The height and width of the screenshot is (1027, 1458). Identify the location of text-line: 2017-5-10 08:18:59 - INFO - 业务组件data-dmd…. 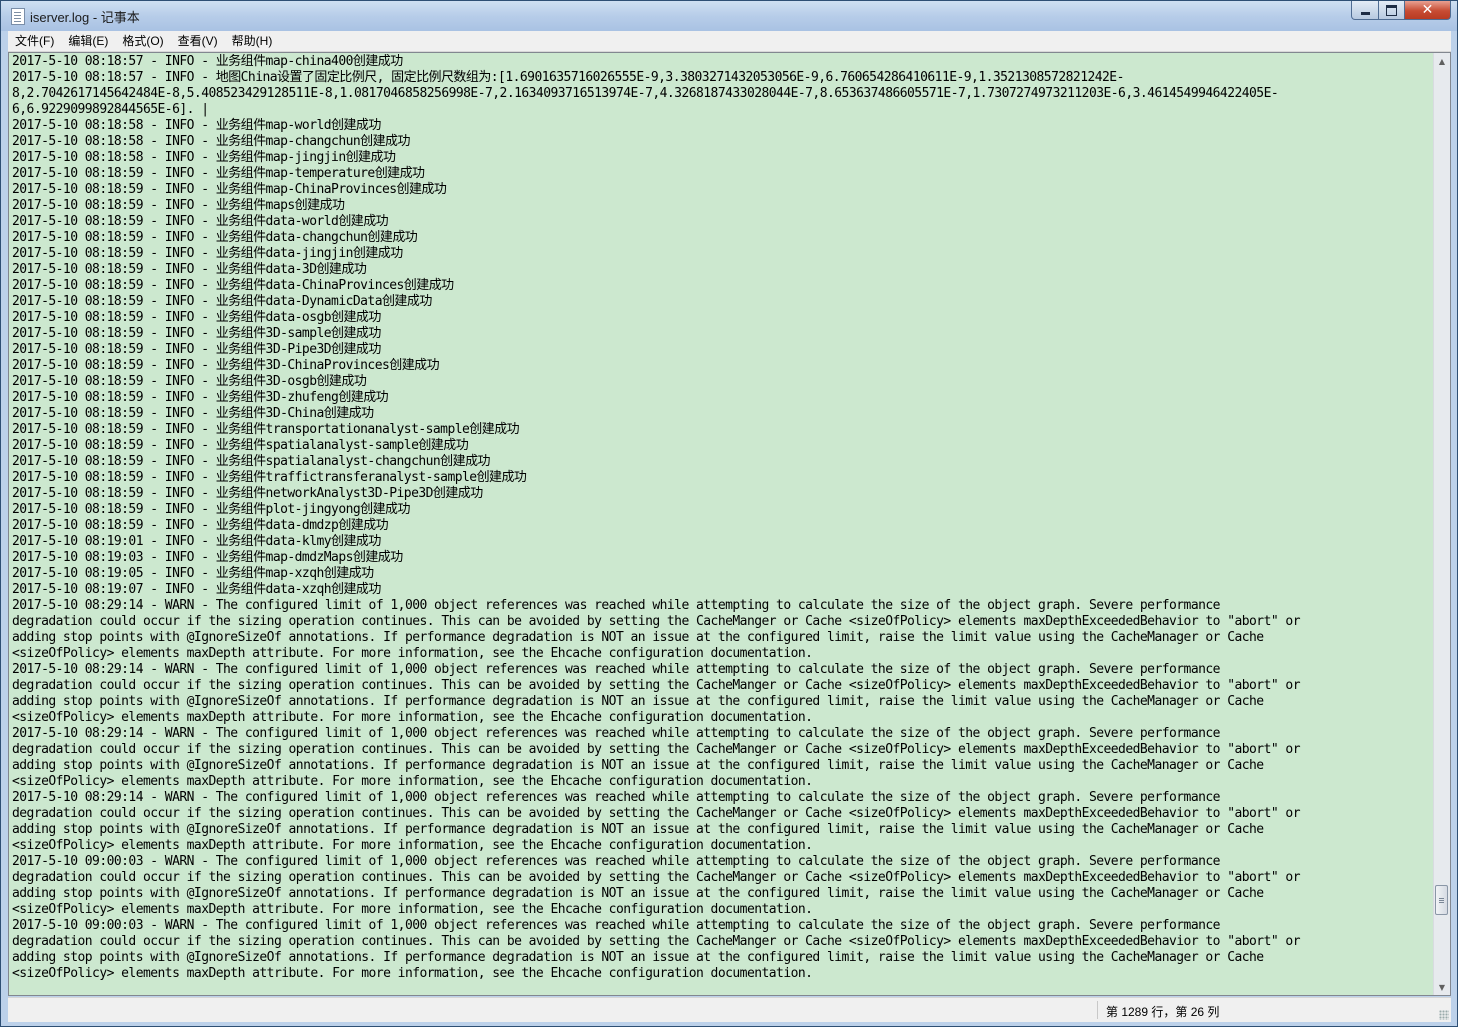
(722, 526).